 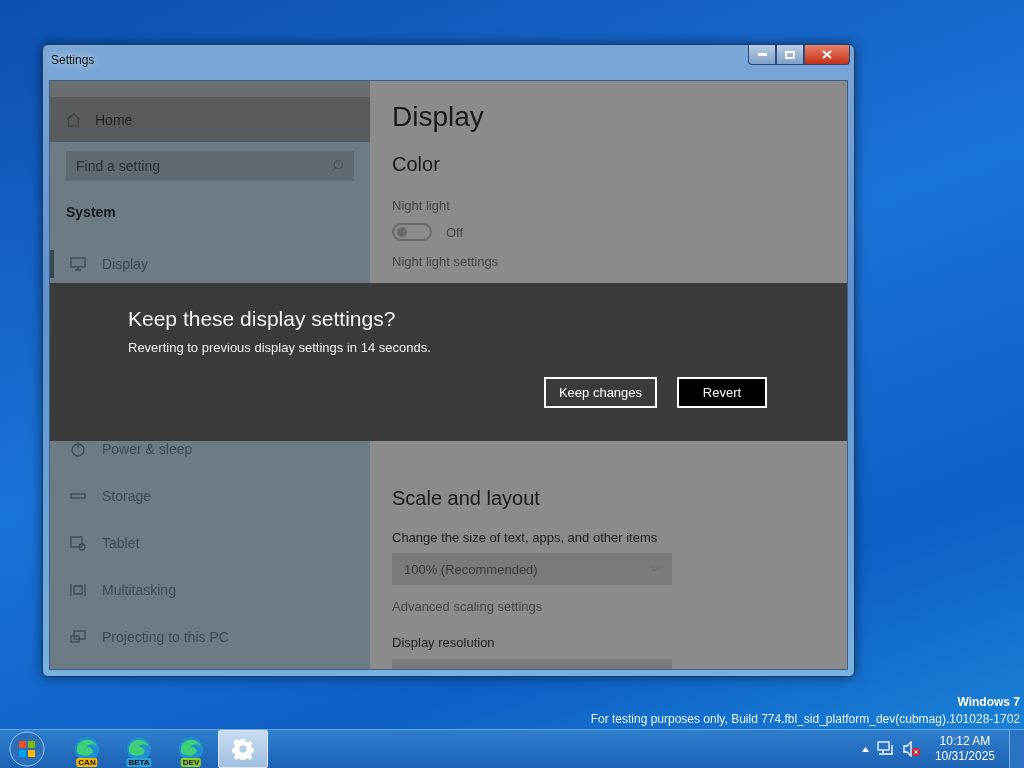 I want to click on section-heading: Scale and layout, so click(x=466, y=498).